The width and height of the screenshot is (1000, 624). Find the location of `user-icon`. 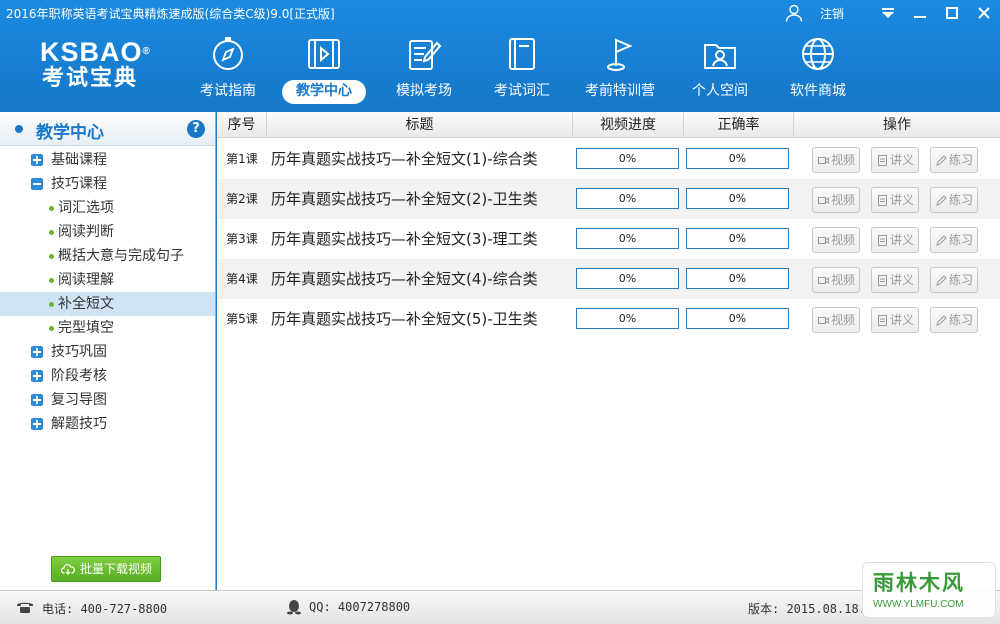

user-icon is located at coordinates (794, 13).